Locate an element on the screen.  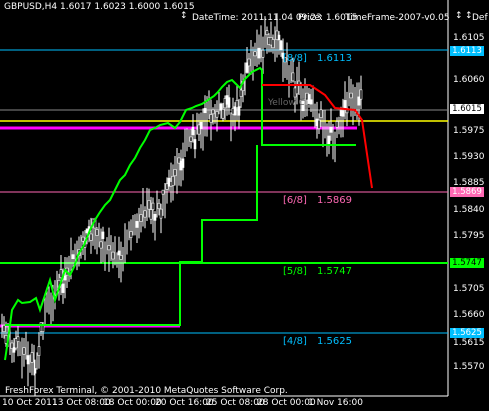
level-4-8-tag: [4/8] is located at coordinates (295, 341).